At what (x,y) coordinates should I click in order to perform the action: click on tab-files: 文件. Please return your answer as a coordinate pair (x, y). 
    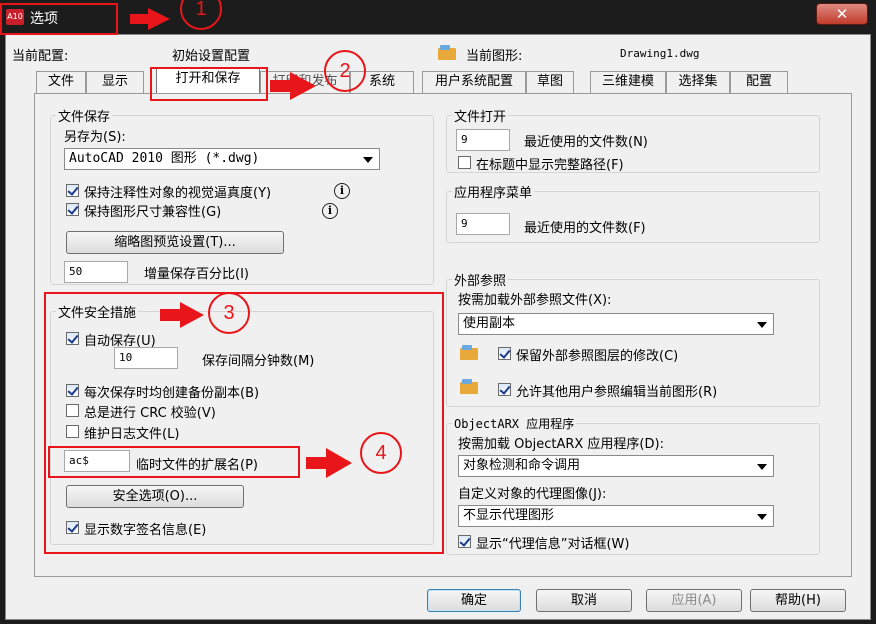
    Looking at the image, I should click on (61, 82).